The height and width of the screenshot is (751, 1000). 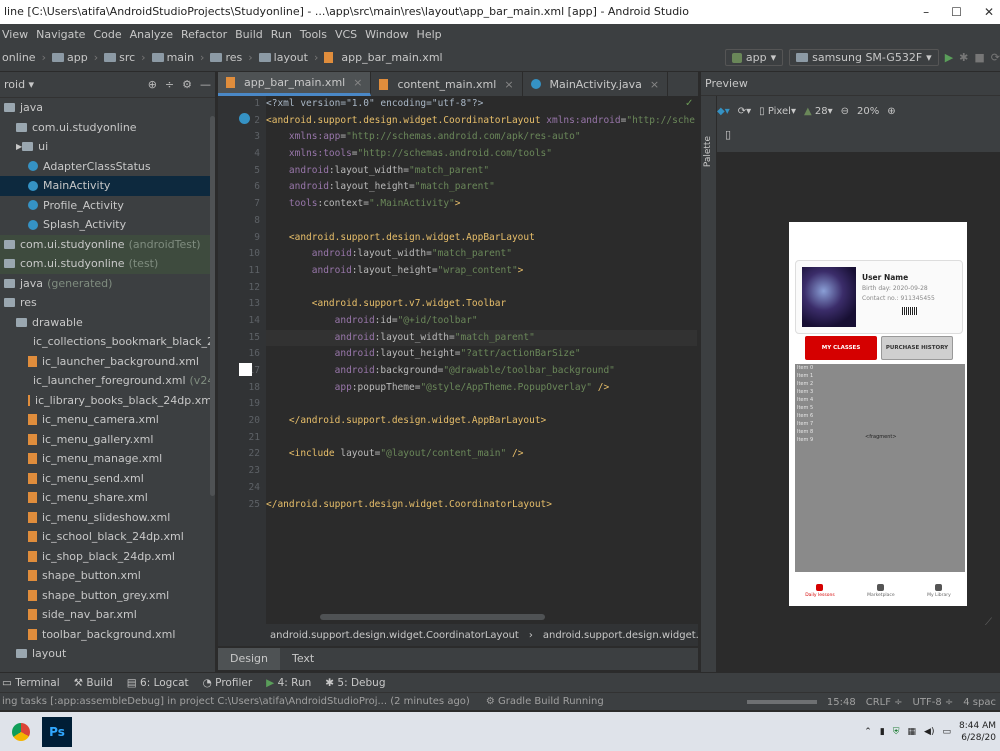 I want to click on menu-refactor: Refactor, so click(x=204, y=34).